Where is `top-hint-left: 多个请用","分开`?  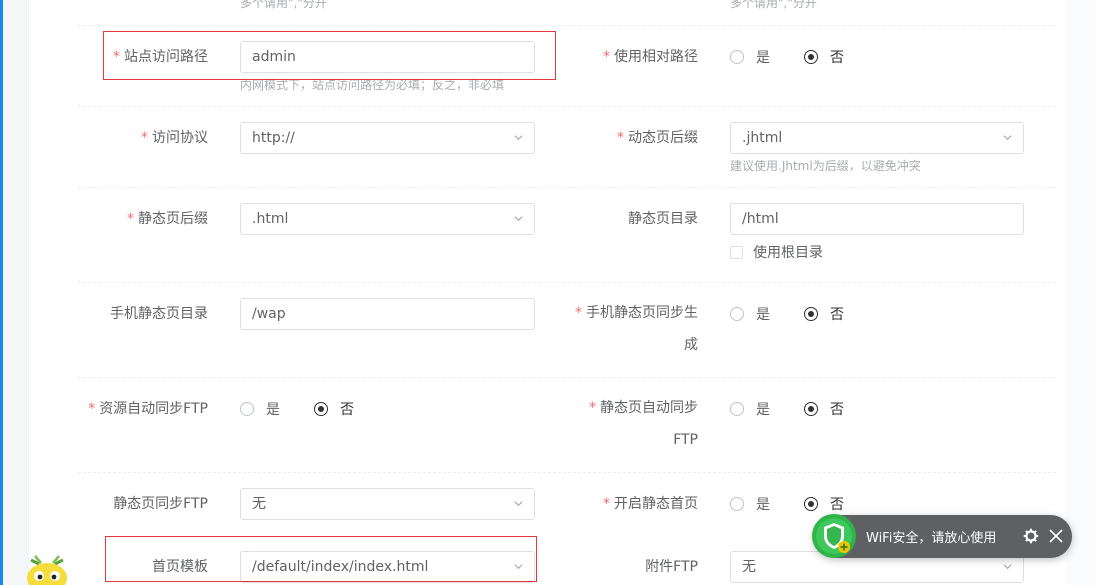 top-hint-left: 多个请用","分开 is located at coordinates (283, 5).